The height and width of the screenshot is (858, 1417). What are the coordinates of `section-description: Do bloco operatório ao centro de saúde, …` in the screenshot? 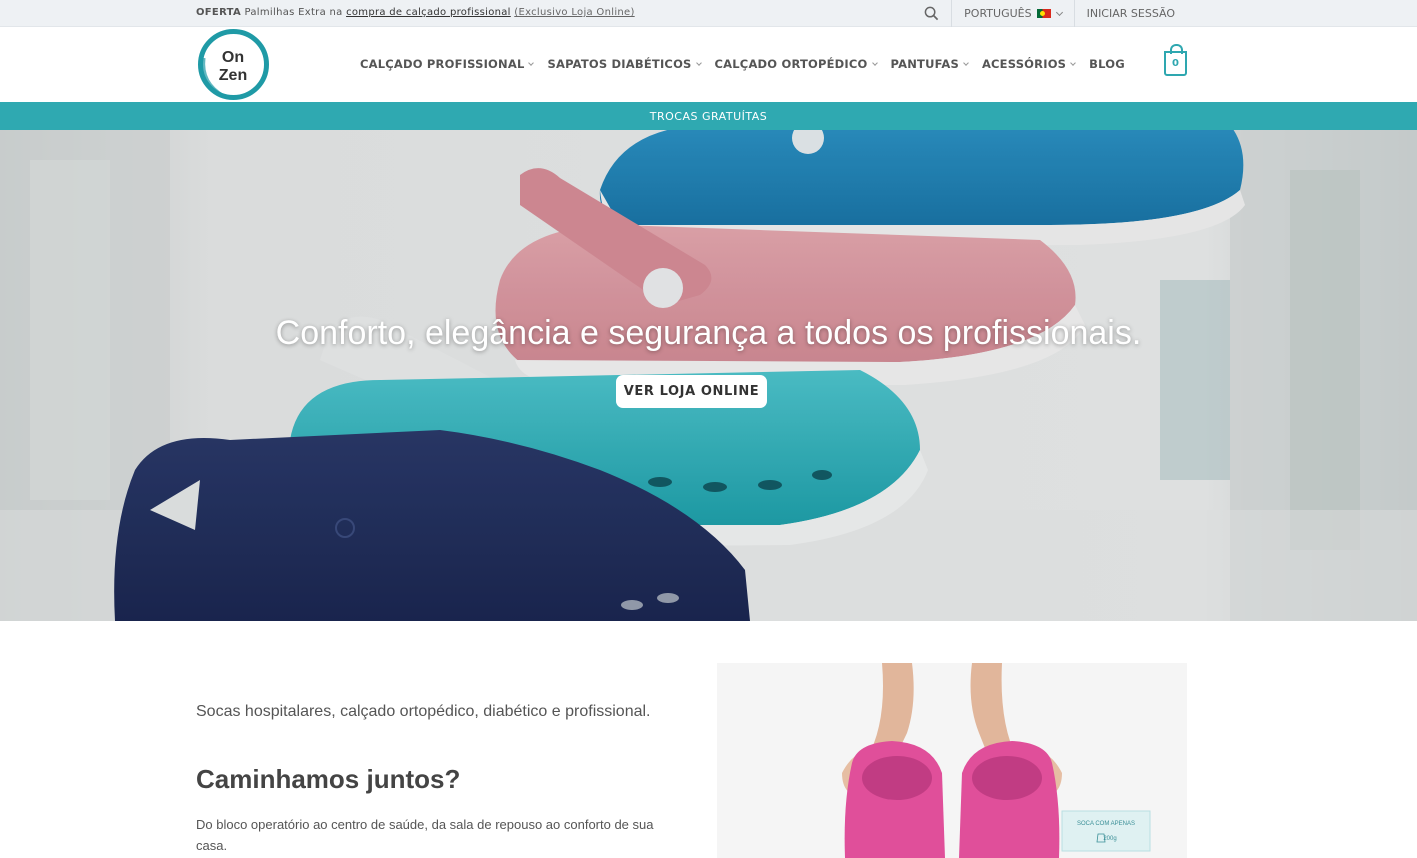 It's located at (425, 835).